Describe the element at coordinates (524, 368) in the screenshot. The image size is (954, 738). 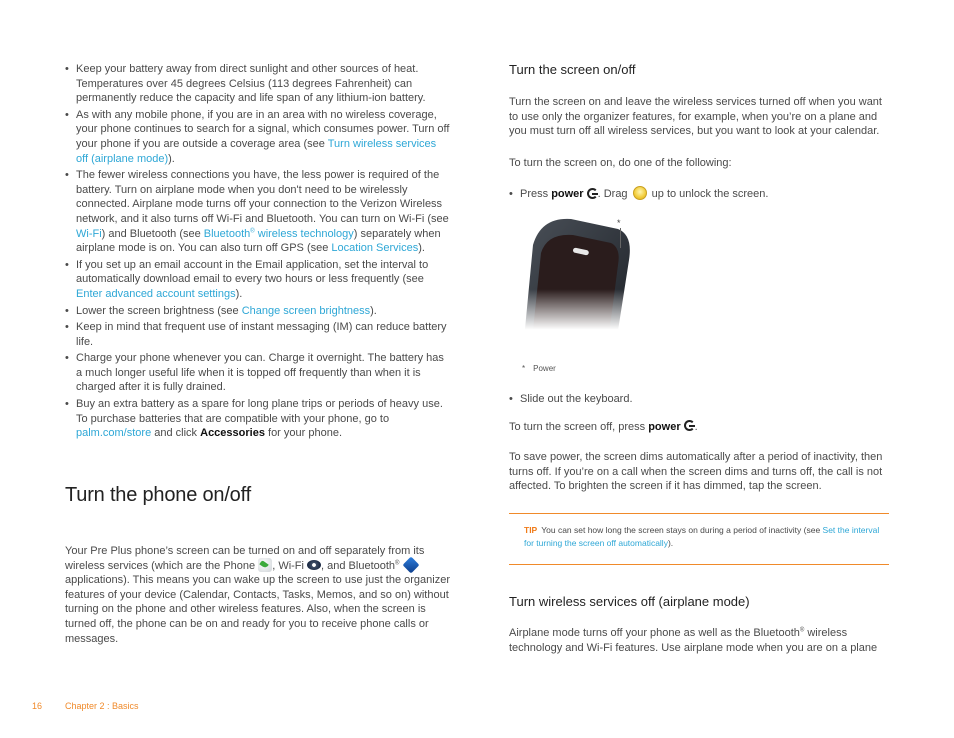
I see `caption-marker: *` at that location.